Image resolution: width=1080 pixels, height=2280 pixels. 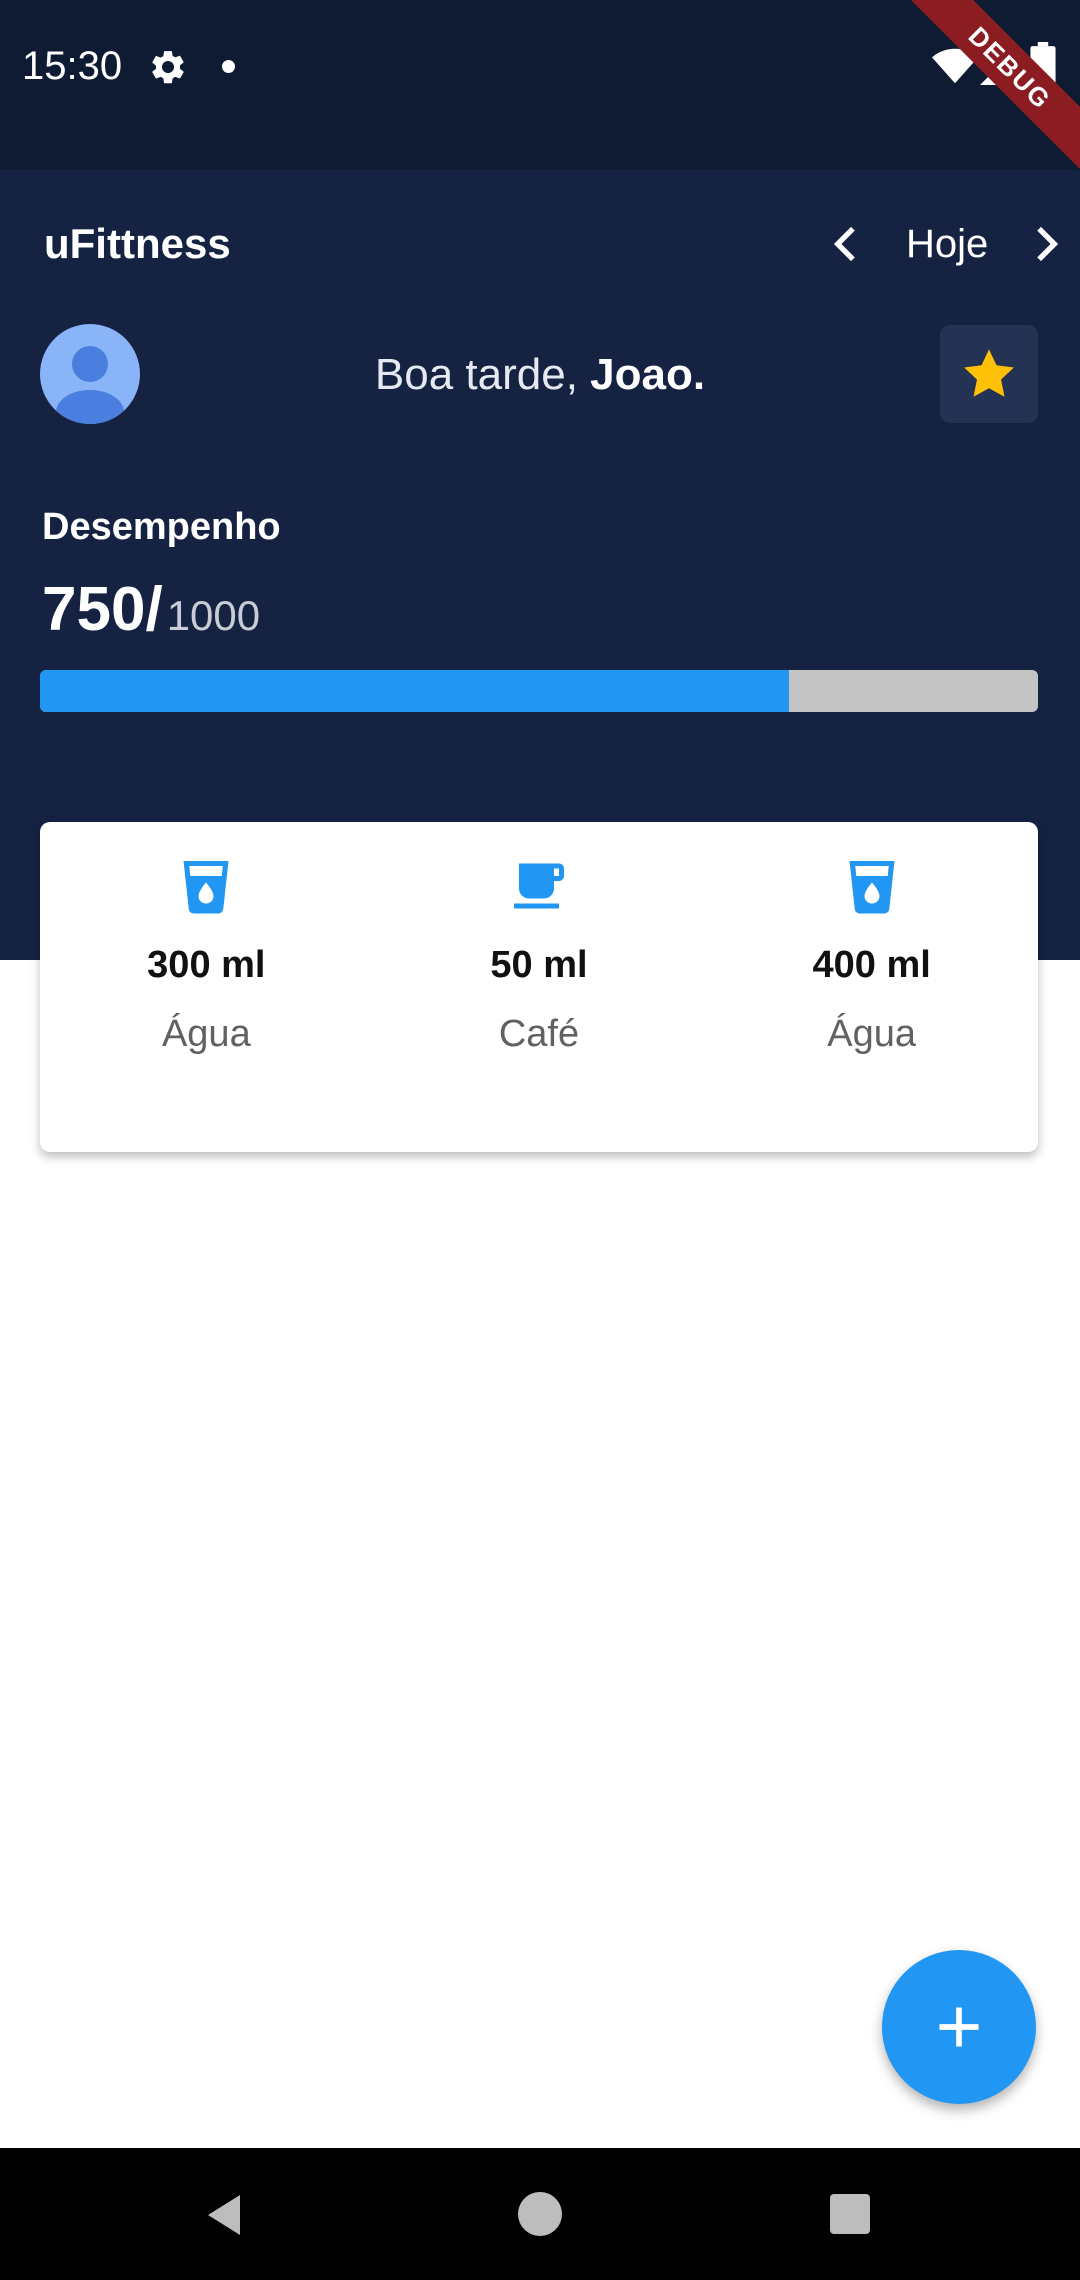 I want to click on performance-label: Desempenho, so click(x=161, y=527).